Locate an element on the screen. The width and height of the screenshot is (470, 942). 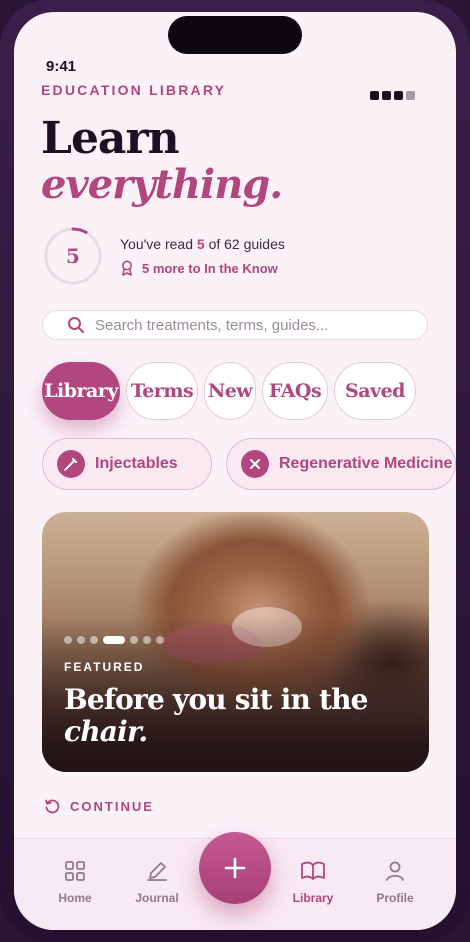
reading-progress-ring: 5 is located at coordinates (73, 256).